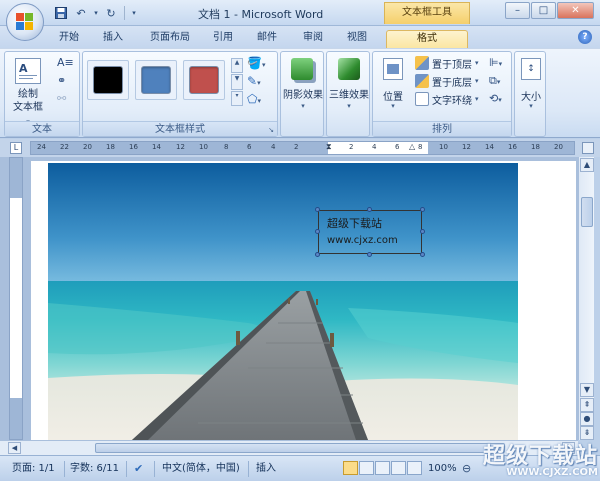  I want to click on tab-references: 引用, so click(223, 39).